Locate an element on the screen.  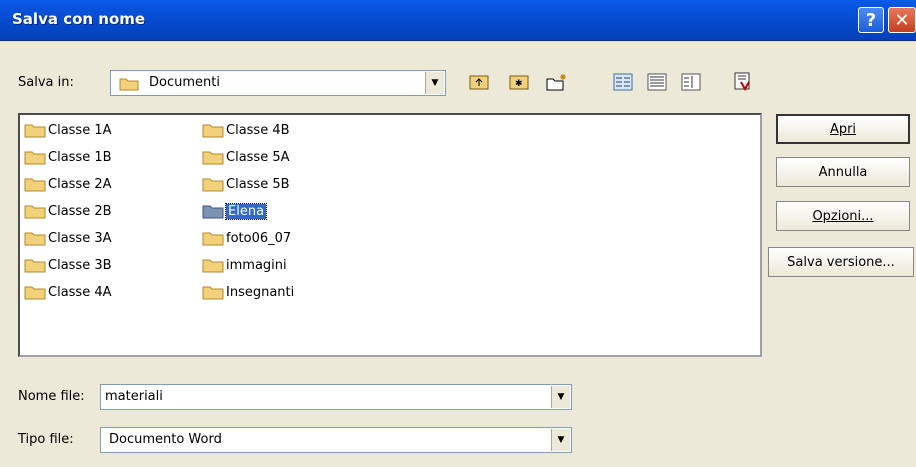
file-item-classe-4a: Classe 4A is located at coordinates (68, 292).